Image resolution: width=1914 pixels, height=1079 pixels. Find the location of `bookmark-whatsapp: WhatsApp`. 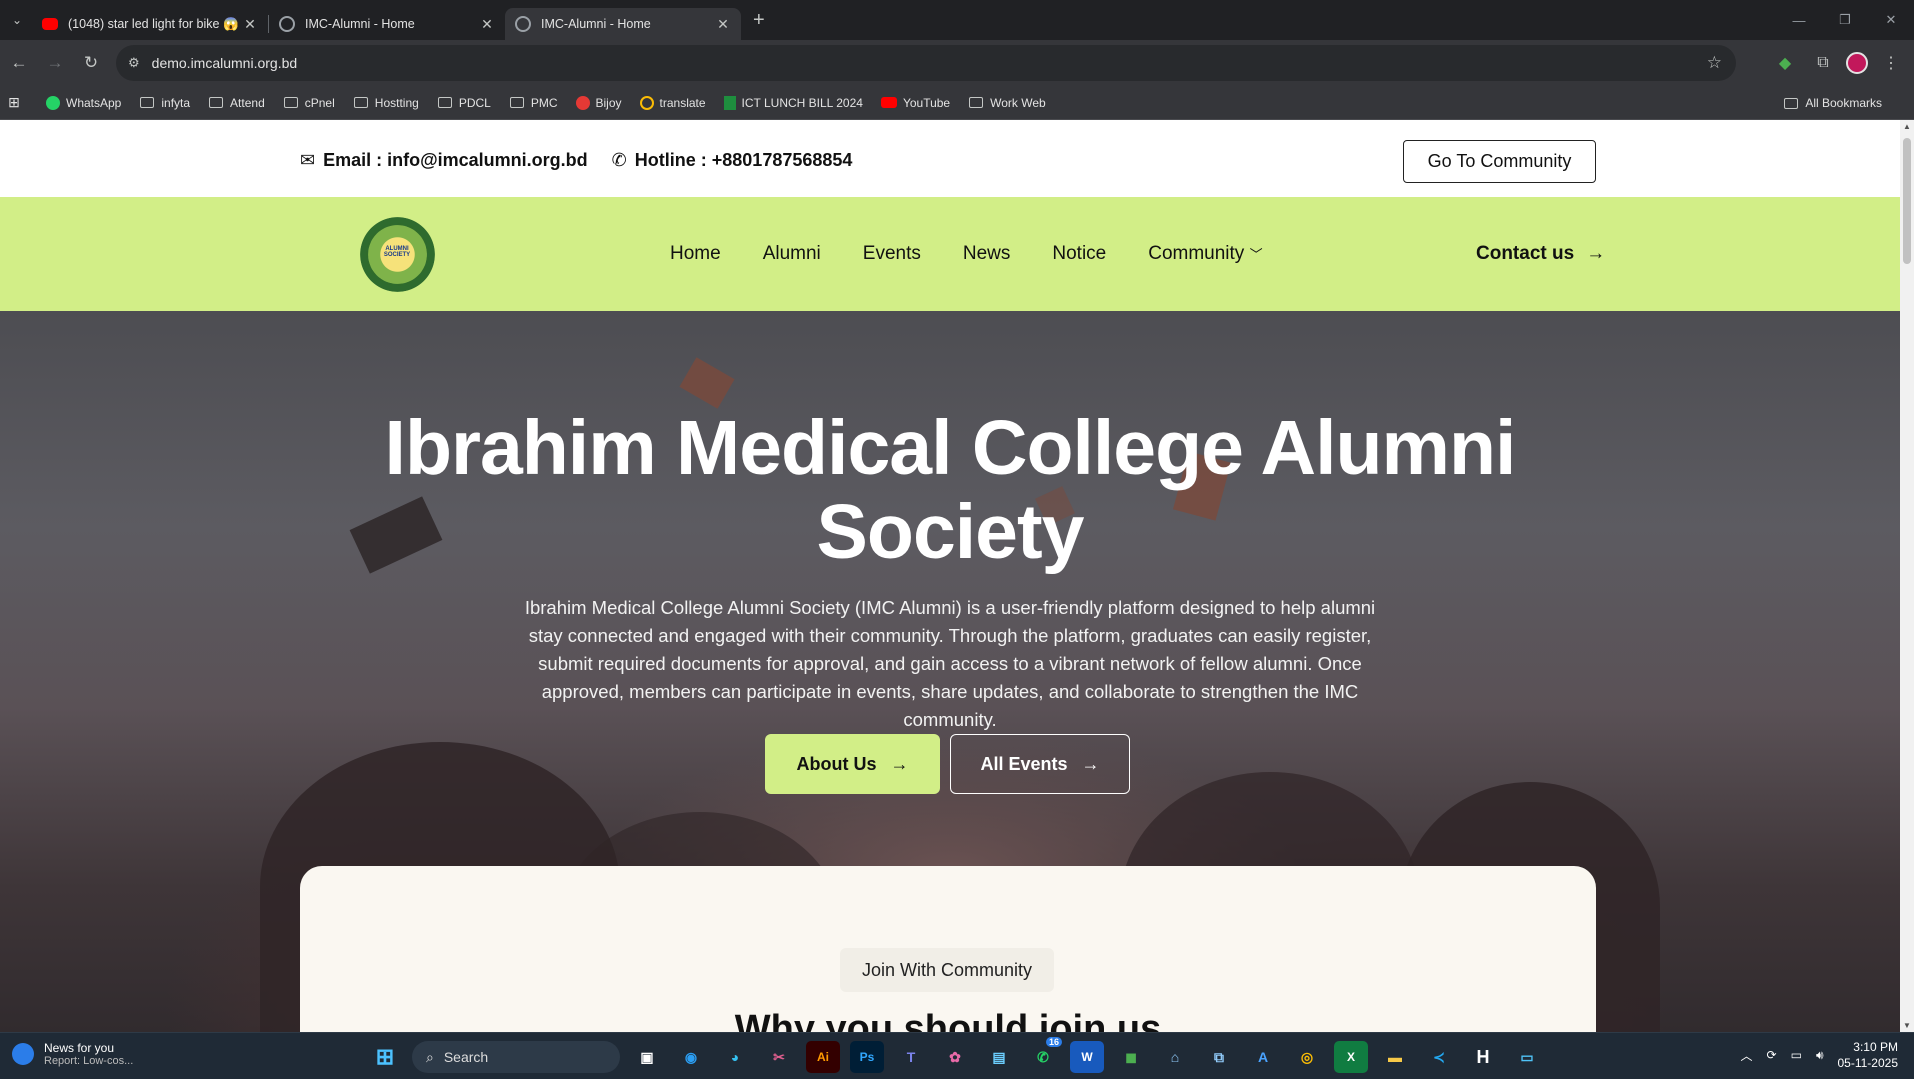

bookmark-whatsapp: WhatsApp is located at coordinates (83, 102).